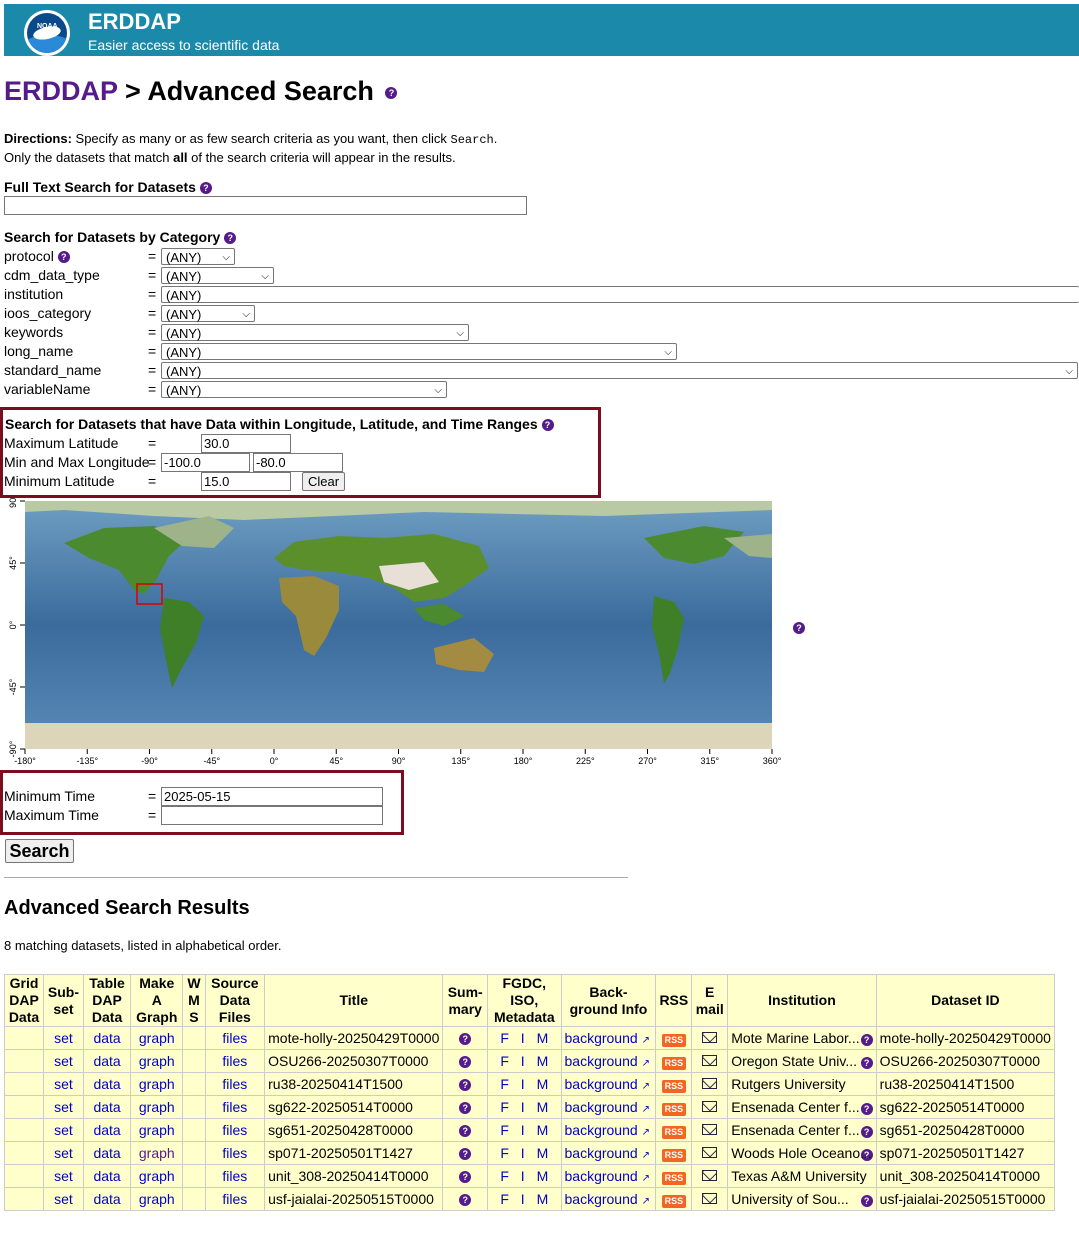 Image resolution: width=1079 pixels, height=1235 pixels. What do you see at coordinates (134, 22) in the screenshot?
I see `app-title: ERDDAP` at bounding box center [134, 22].